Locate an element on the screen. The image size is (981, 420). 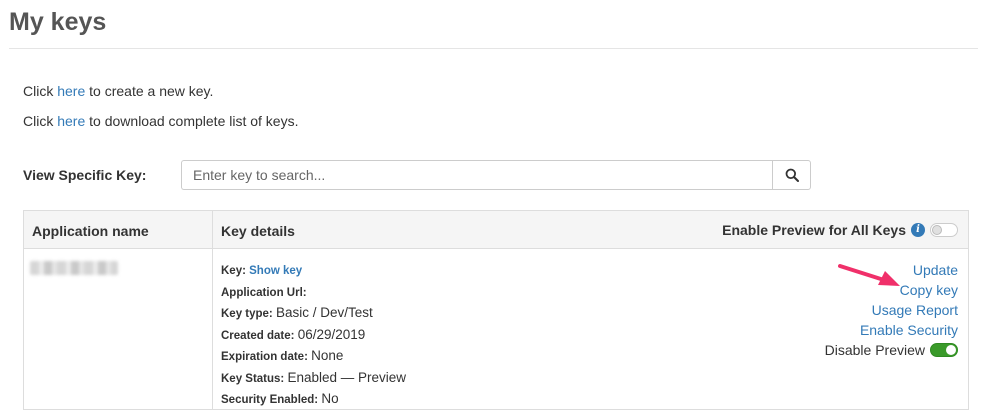
header-application-name: Application name is located at coordinates (90, 231).